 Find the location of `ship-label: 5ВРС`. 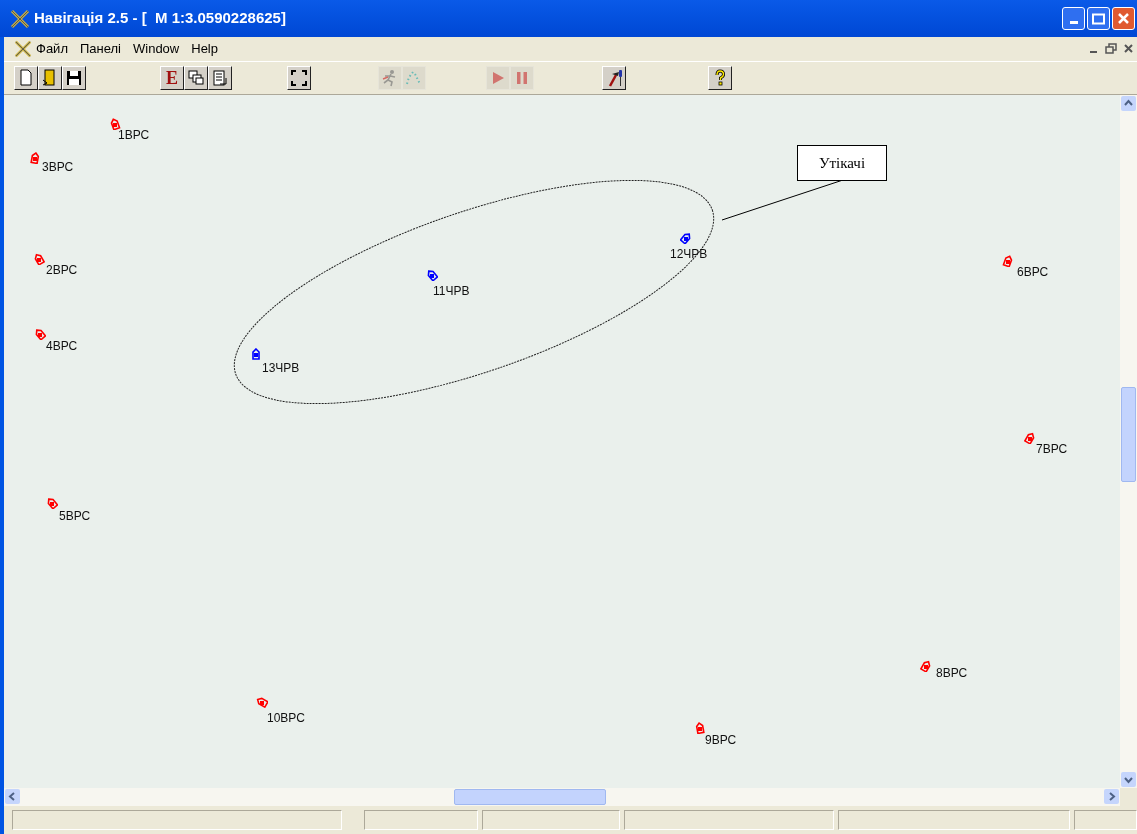

ship-label: 5ВРС is located at coordinates (75, 516).